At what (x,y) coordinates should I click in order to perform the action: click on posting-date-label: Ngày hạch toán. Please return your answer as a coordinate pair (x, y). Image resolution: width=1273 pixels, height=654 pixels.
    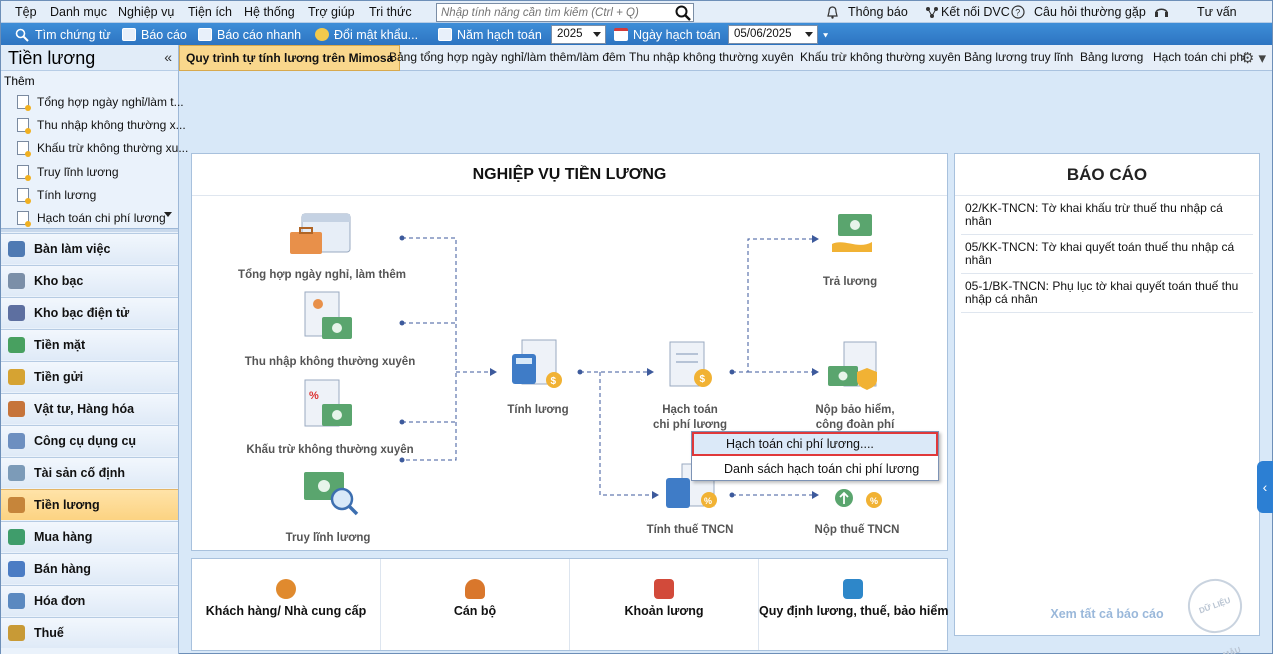
    Looking at the image, I should click on (677, 34).